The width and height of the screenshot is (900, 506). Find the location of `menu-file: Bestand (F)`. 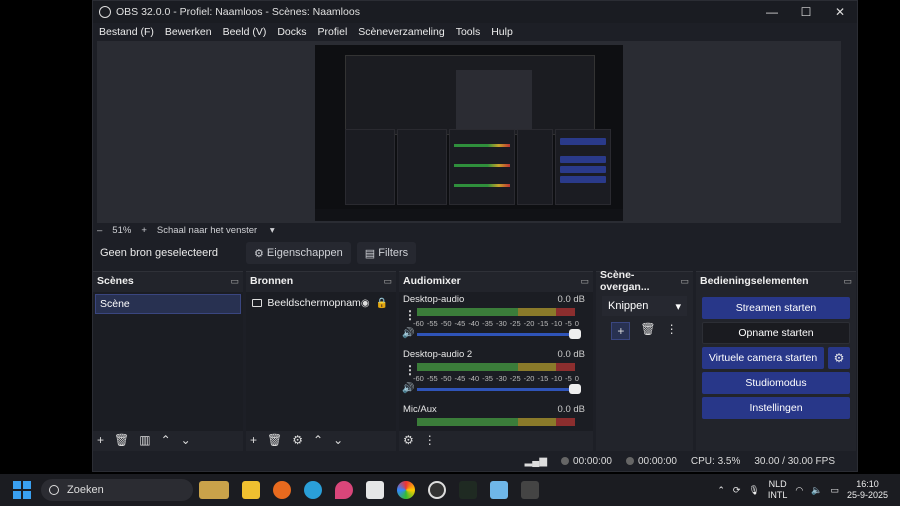

menu-file: Bestand (F) is located at coordinates (126, 32).